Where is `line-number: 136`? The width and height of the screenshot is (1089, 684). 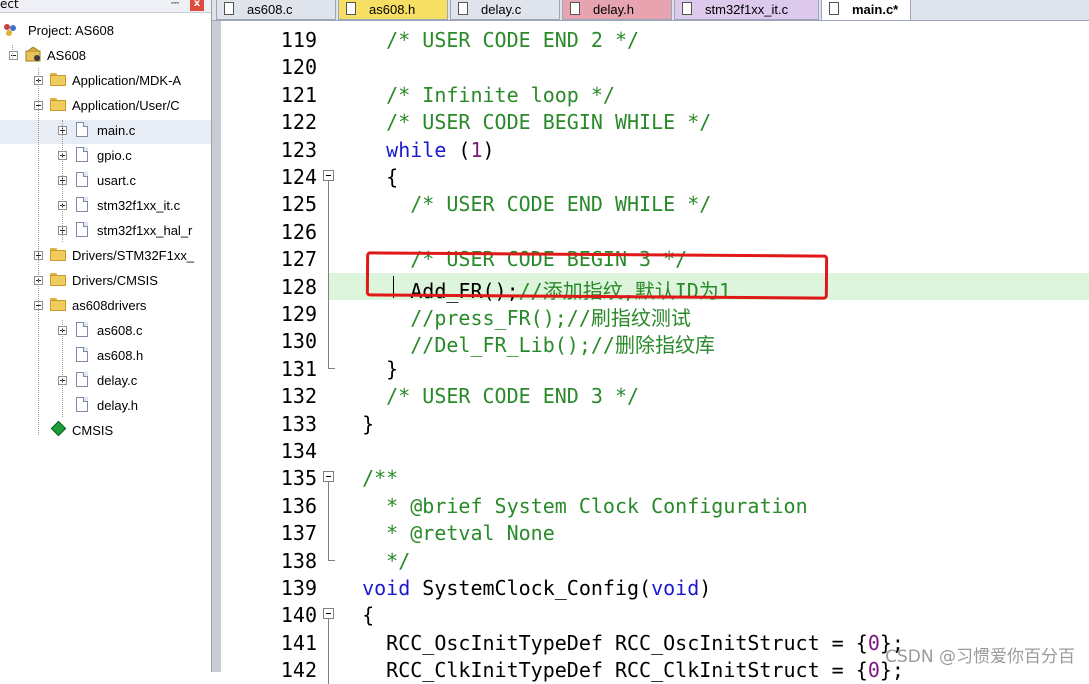
line-number: 136 is located at coordinates (298, 505).